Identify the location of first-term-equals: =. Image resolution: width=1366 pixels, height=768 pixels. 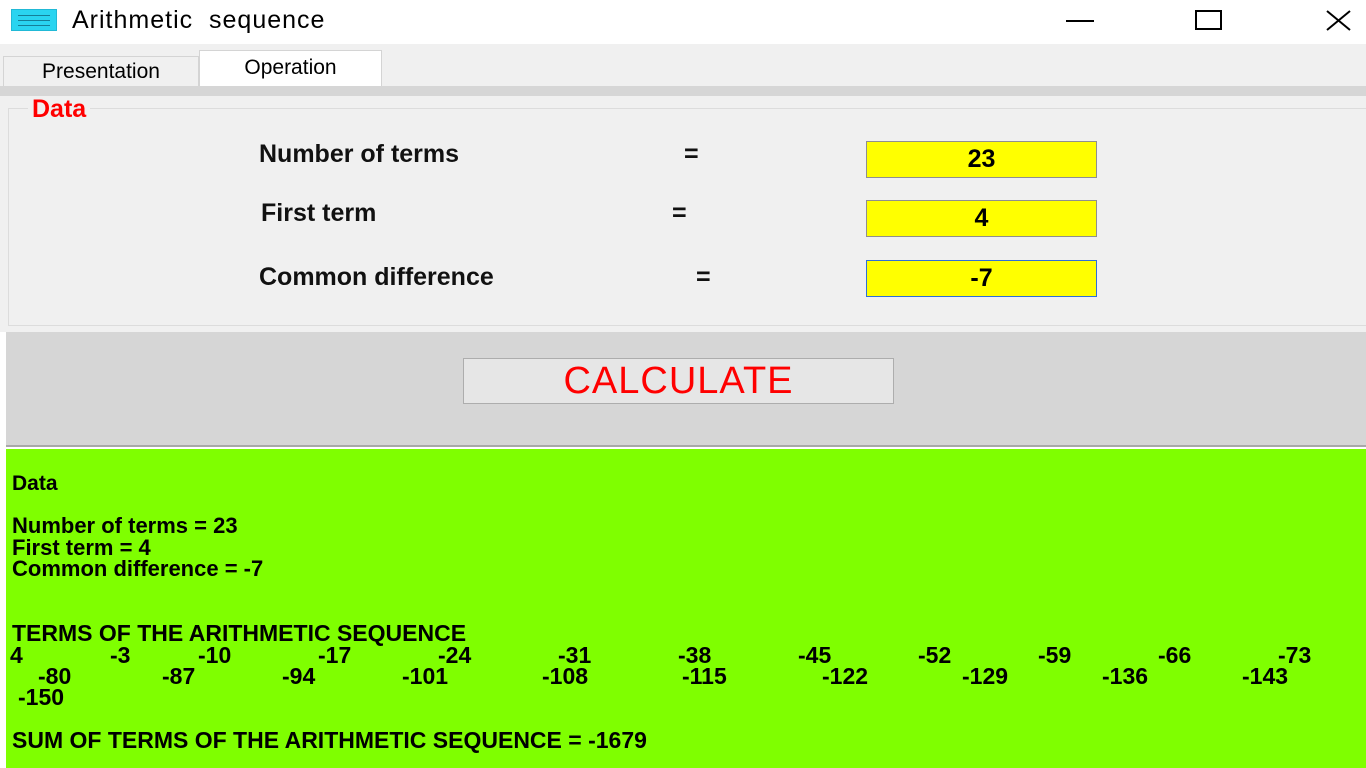
(679, 213).